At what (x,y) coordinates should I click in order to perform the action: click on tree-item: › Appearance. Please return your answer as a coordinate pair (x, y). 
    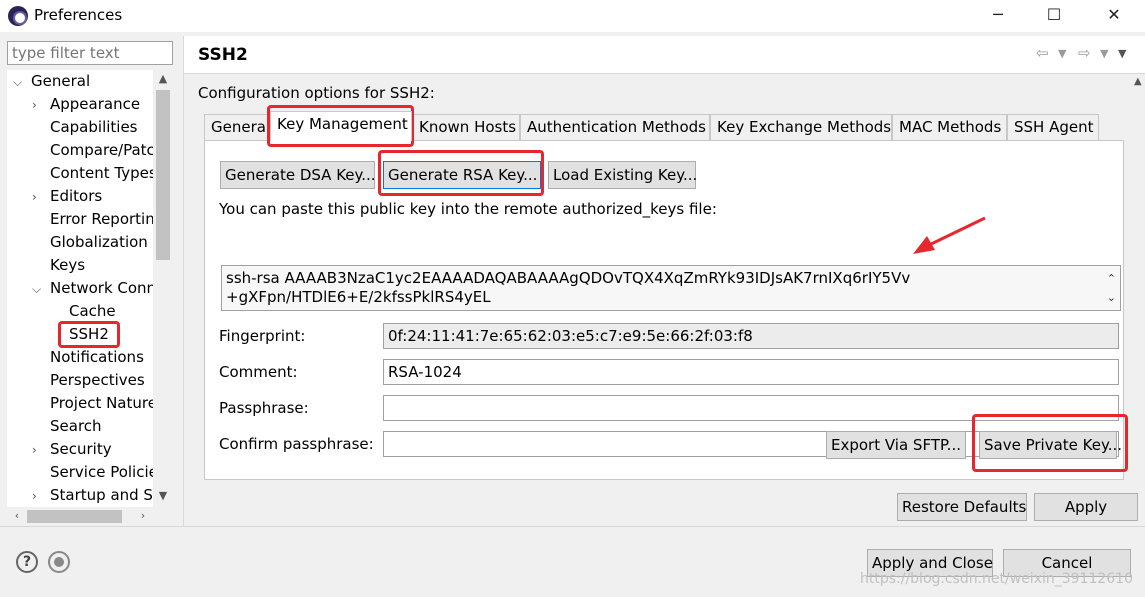
    Looking at the image, I should click on (86, 104).